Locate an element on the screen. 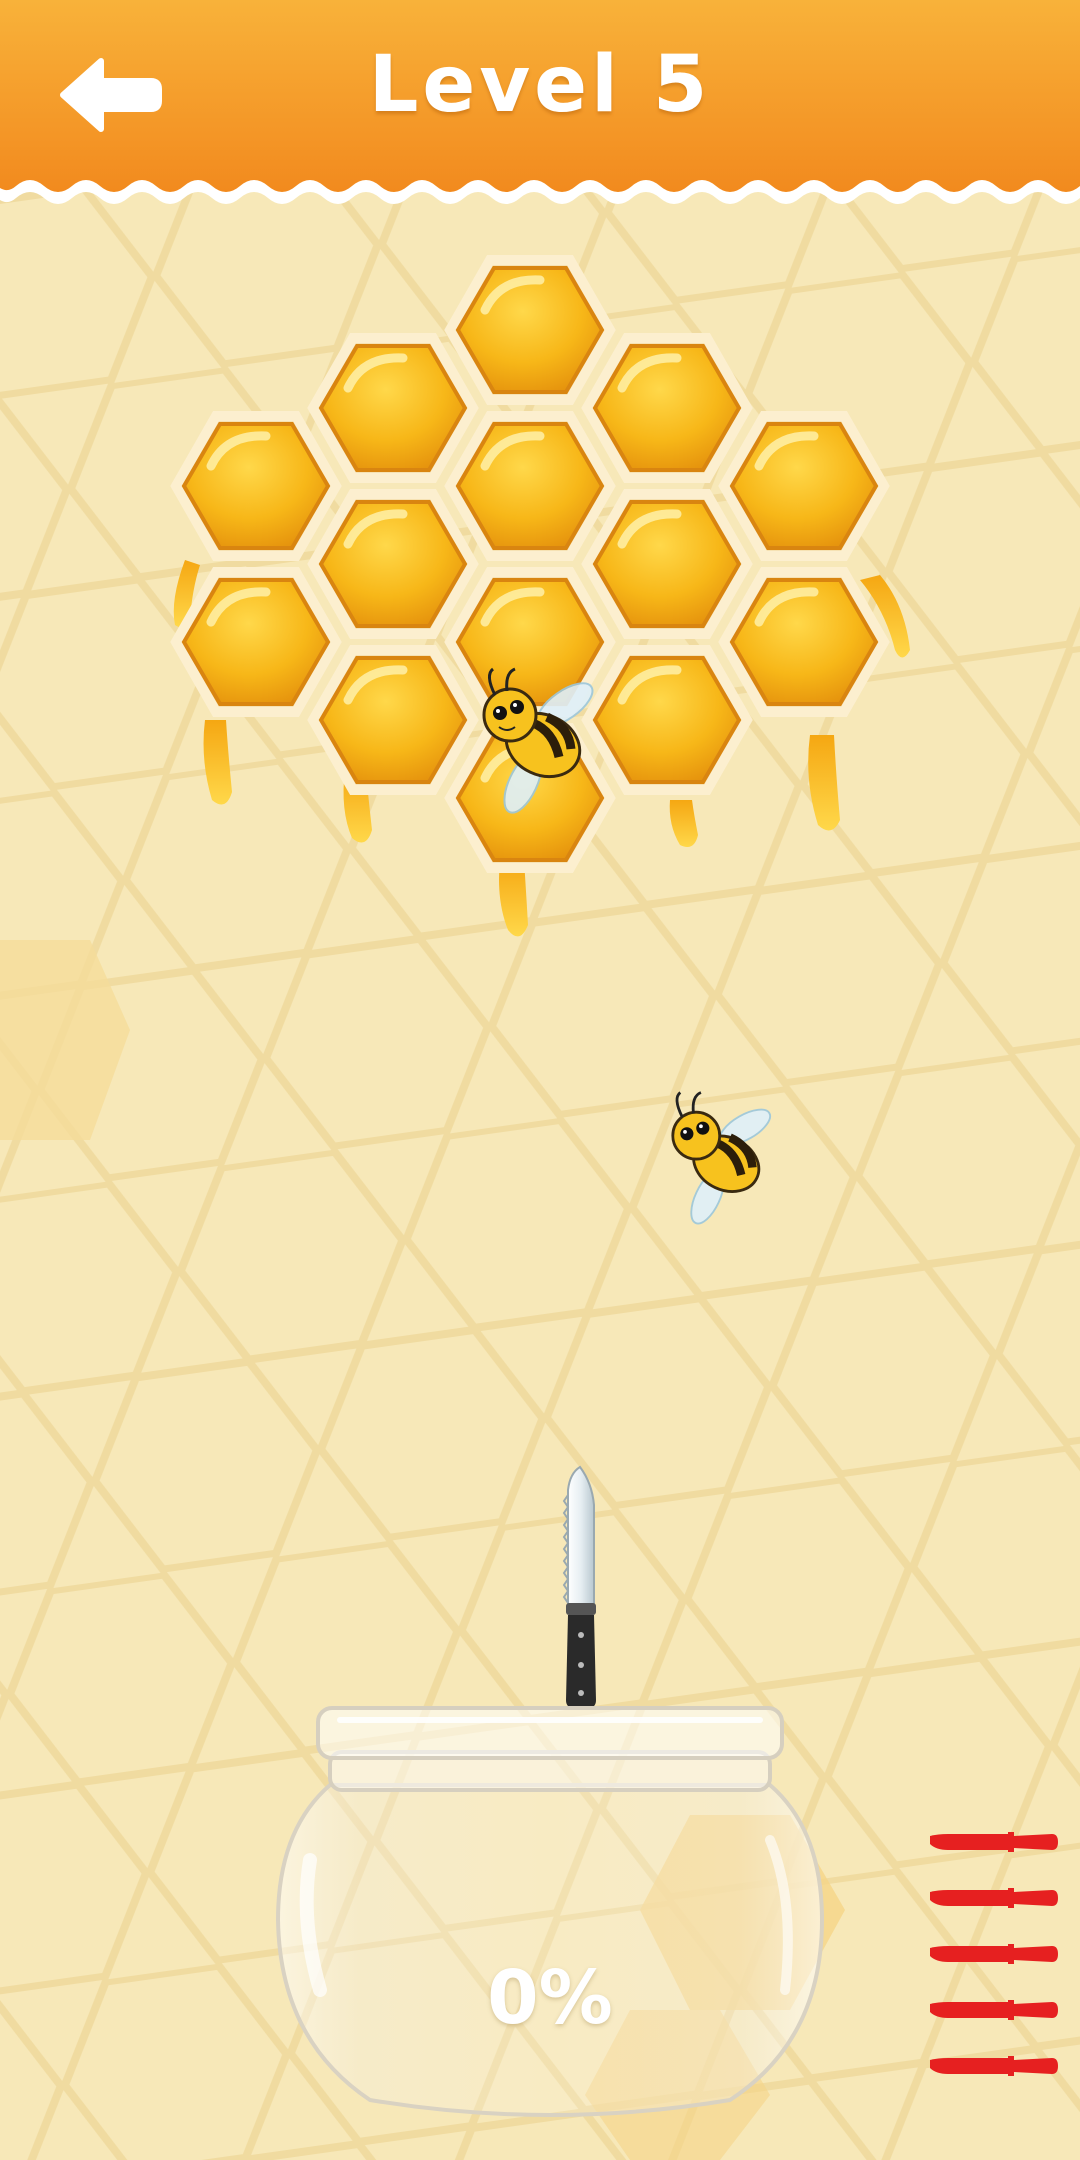 Image resolution: width=1080 pixels, height=2160 pixels. knives-remaining is located at coordinates (994, 1955).